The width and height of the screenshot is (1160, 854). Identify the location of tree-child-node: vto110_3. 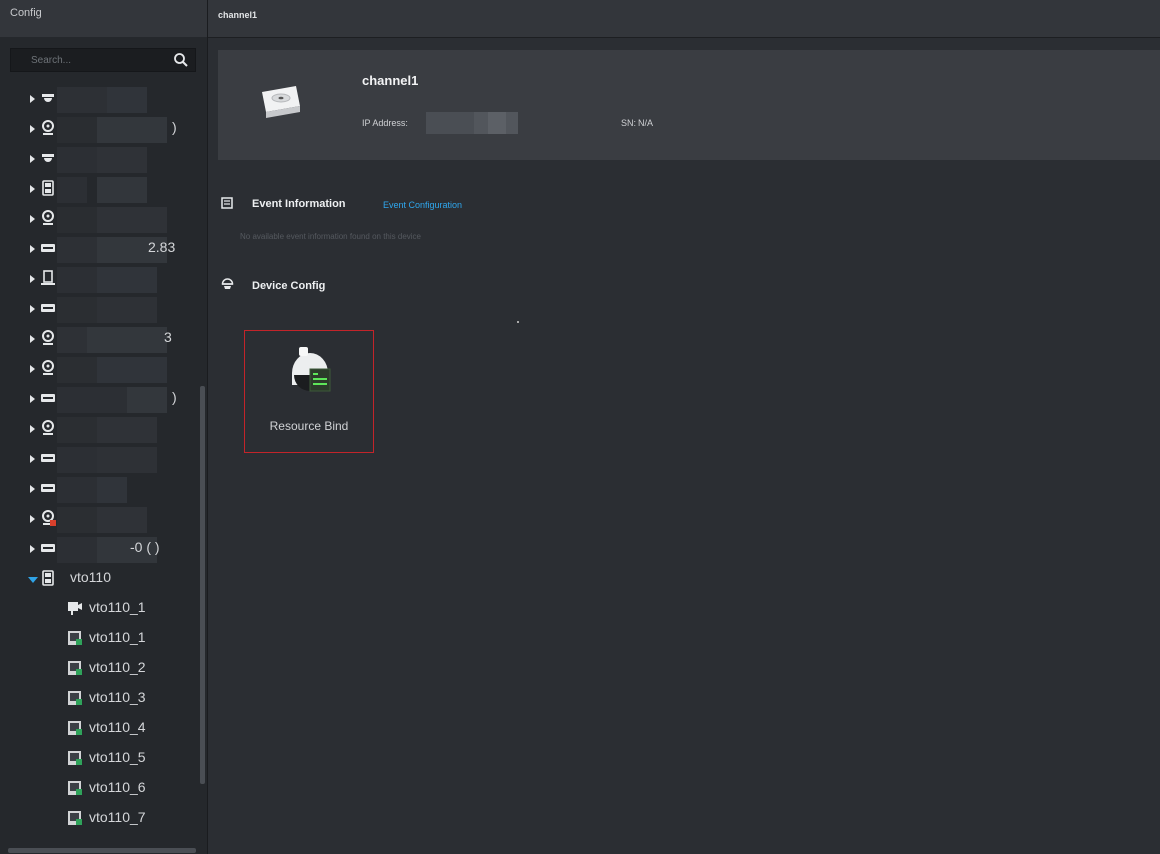
(100, 699).